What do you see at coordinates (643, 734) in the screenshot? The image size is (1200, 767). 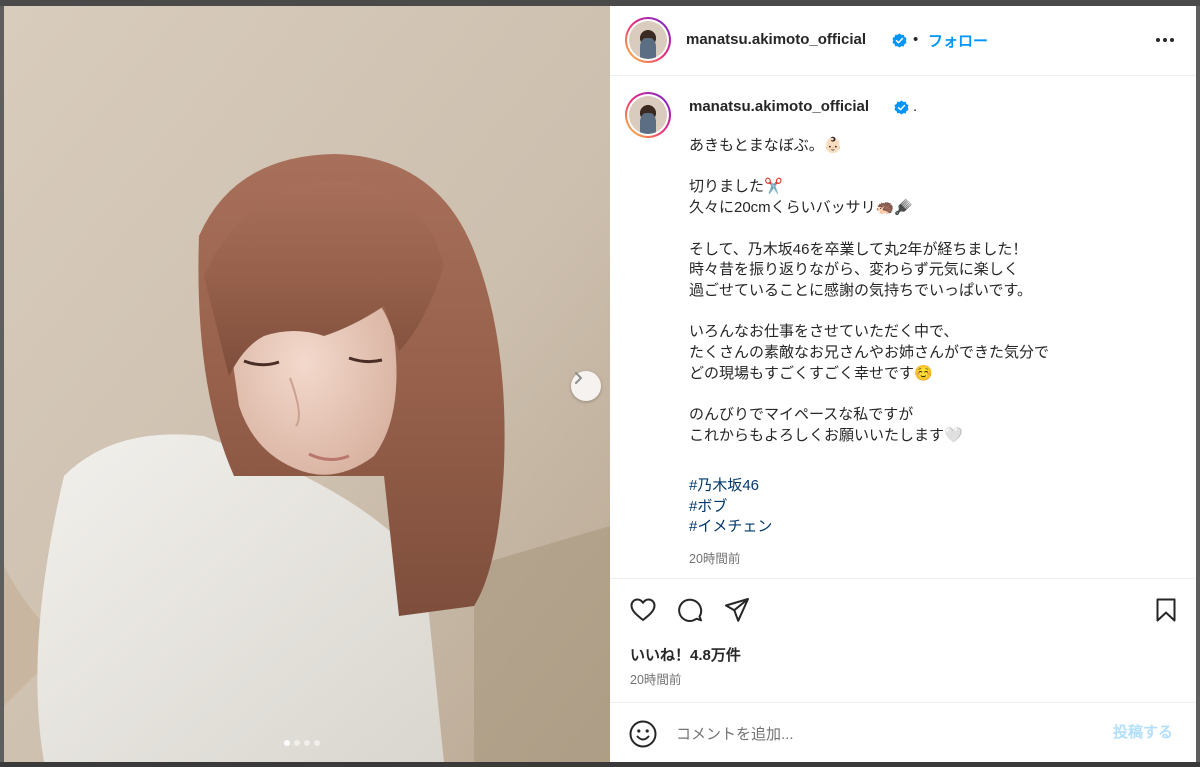 I see `emoji-icon` at bounding box center [643, 734].